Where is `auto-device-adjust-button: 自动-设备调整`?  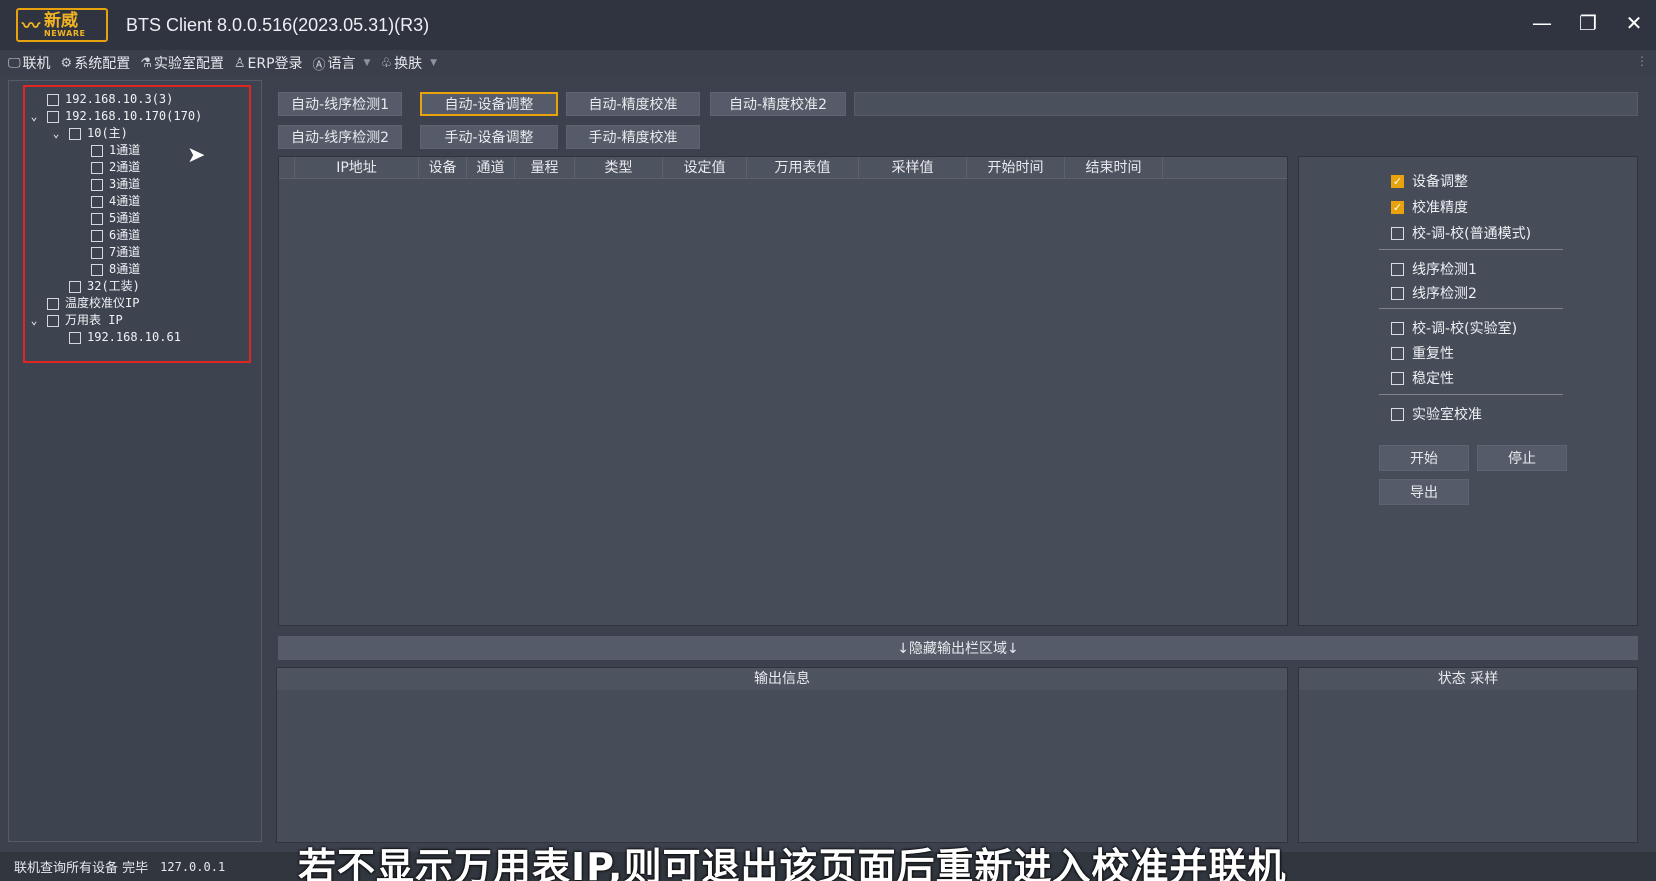
auto-device-adjust-button: 自动-设备调整 is located at coordinates (489, 104).